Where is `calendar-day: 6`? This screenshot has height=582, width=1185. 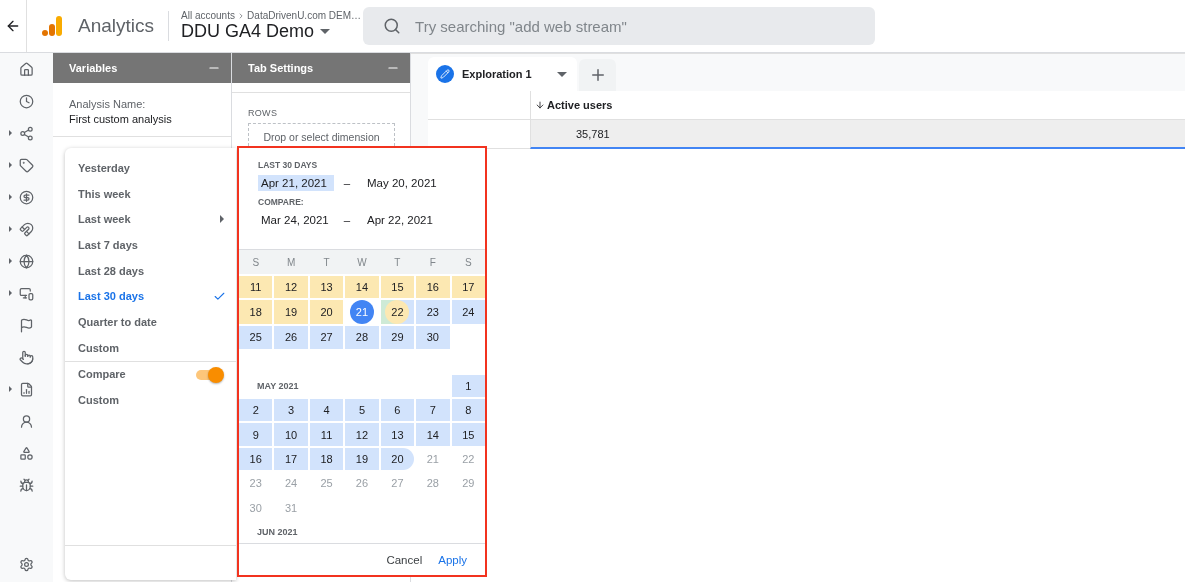
calendar-day: 6 is located at coordinates (397, 410).